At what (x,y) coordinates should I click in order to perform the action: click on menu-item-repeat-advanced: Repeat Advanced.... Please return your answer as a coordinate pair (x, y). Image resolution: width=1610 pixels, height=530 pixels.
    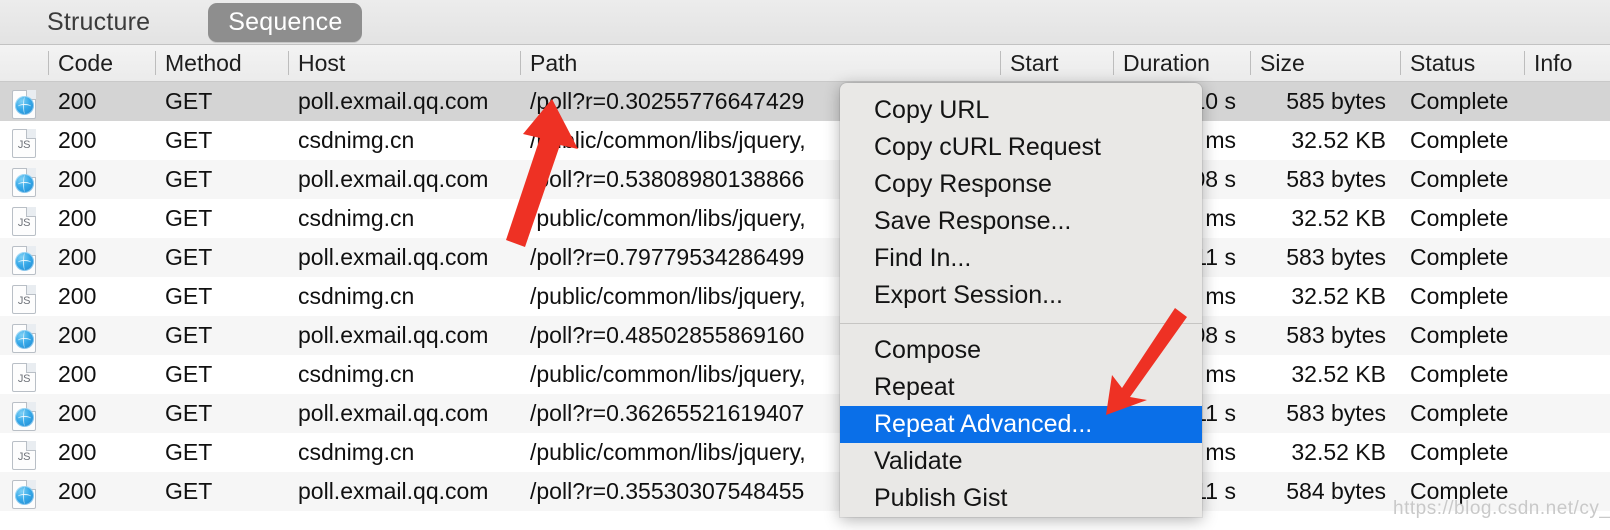
    Looking at the image, I should click on (1021, 424).